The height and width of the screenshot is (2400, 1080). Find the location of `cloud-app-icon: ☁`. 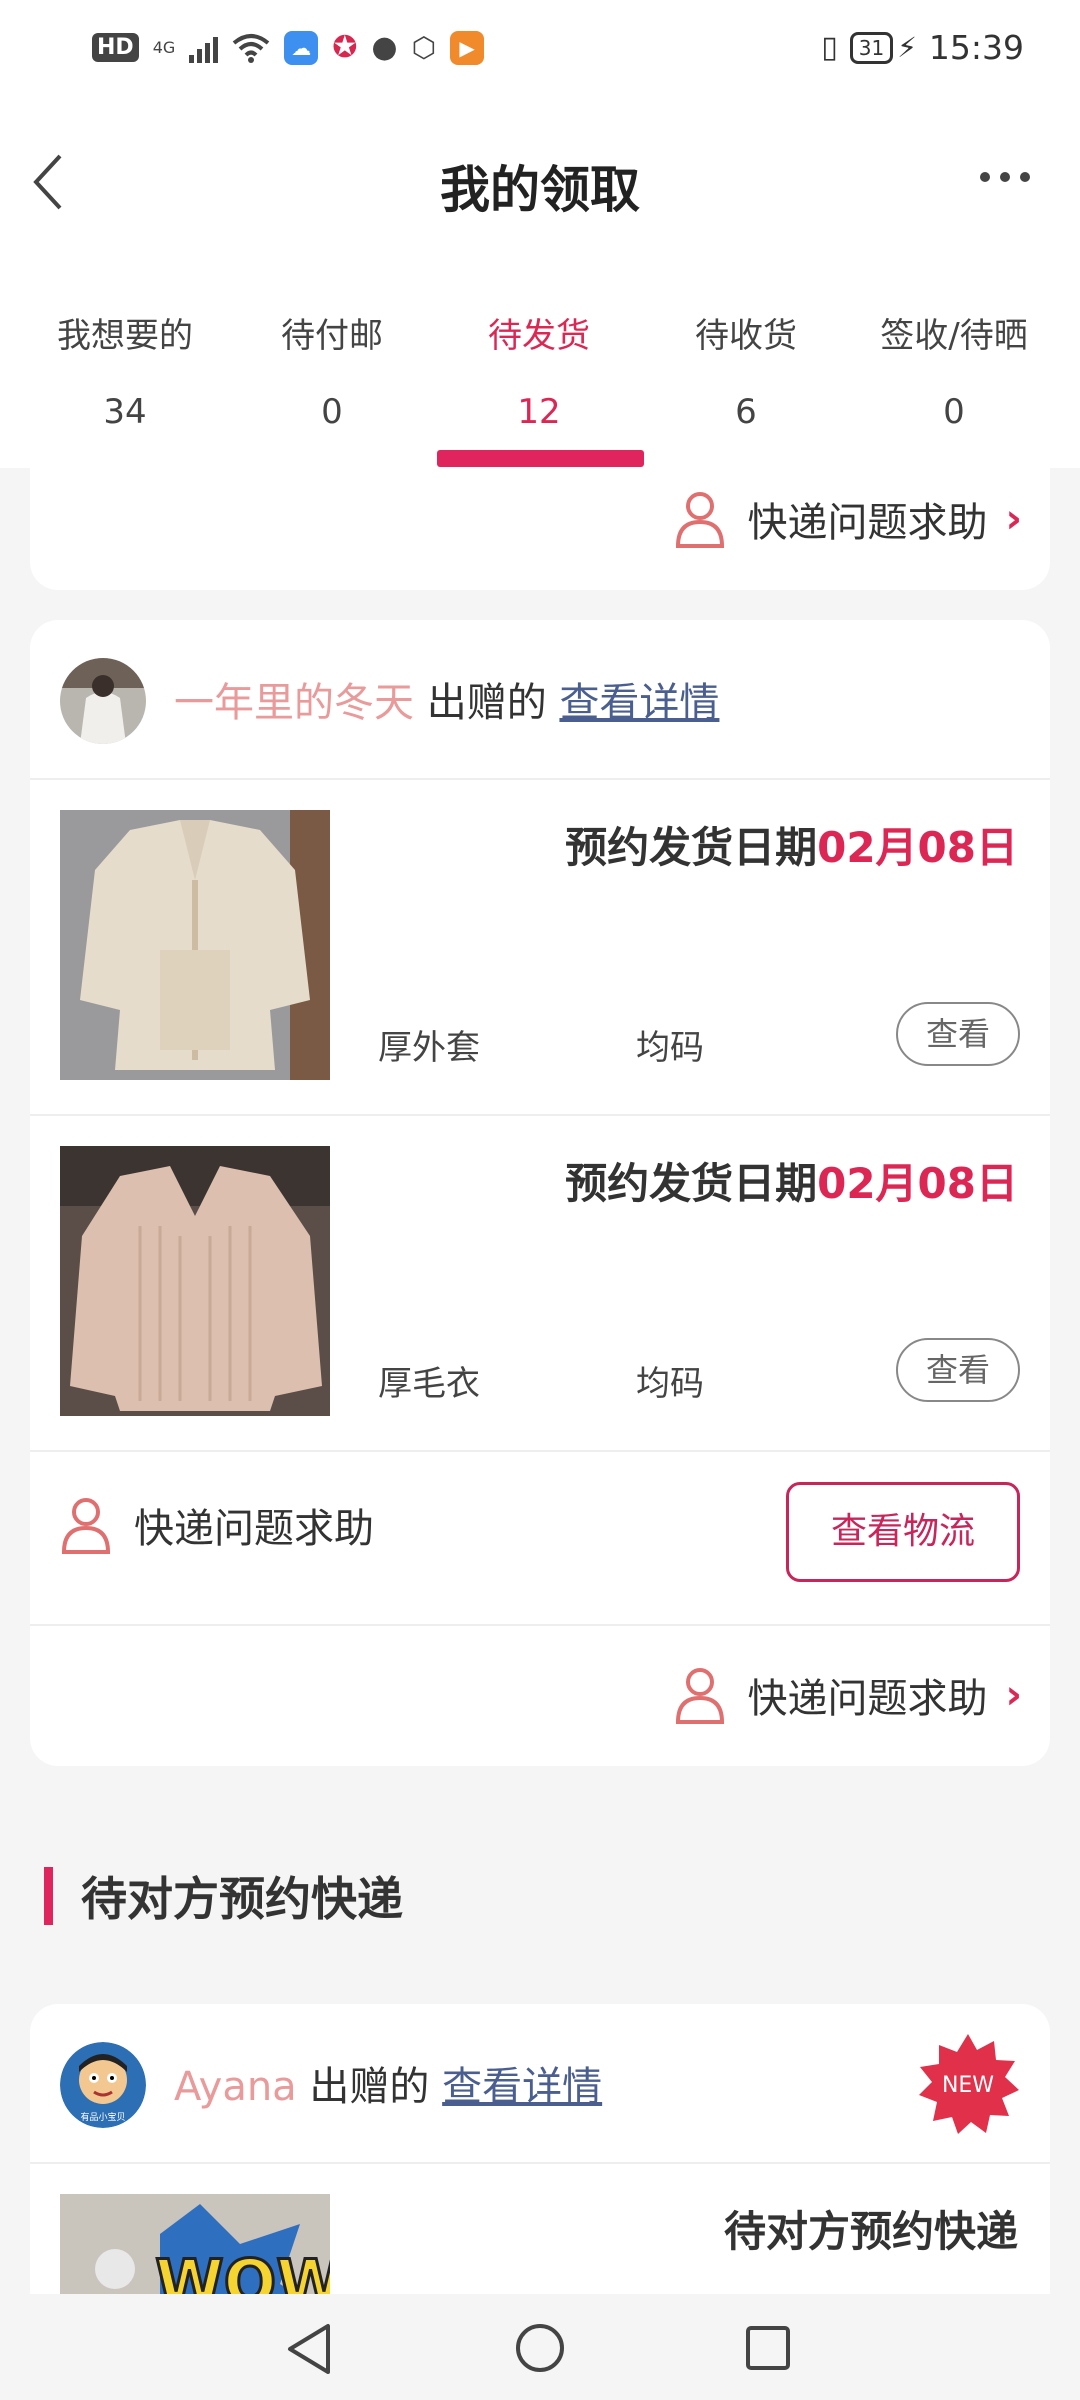

cloud-app-icon: ☁ is located at coordinates (301, 47).